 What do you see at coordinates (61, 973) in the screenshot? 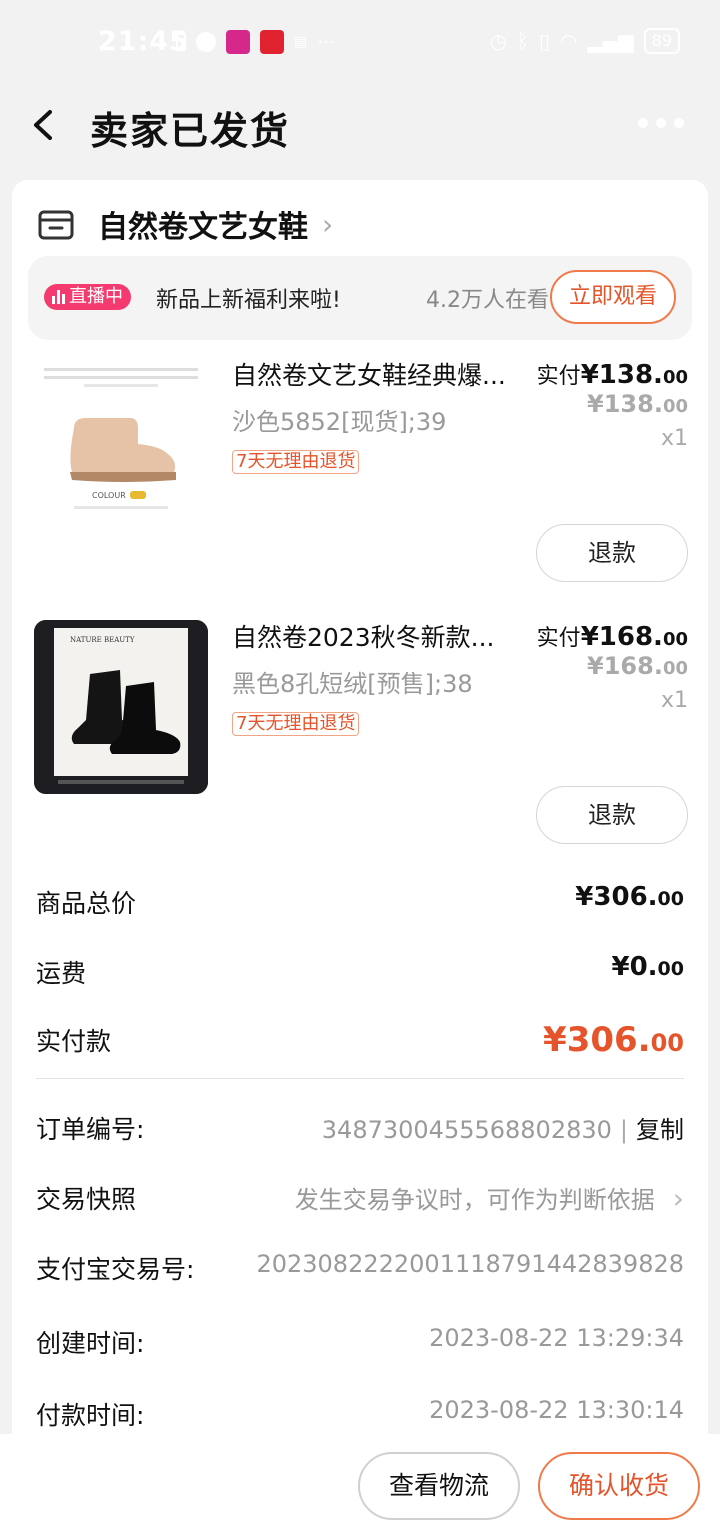
I see `shipping-label: 运费` at bounding box center [61, 973].